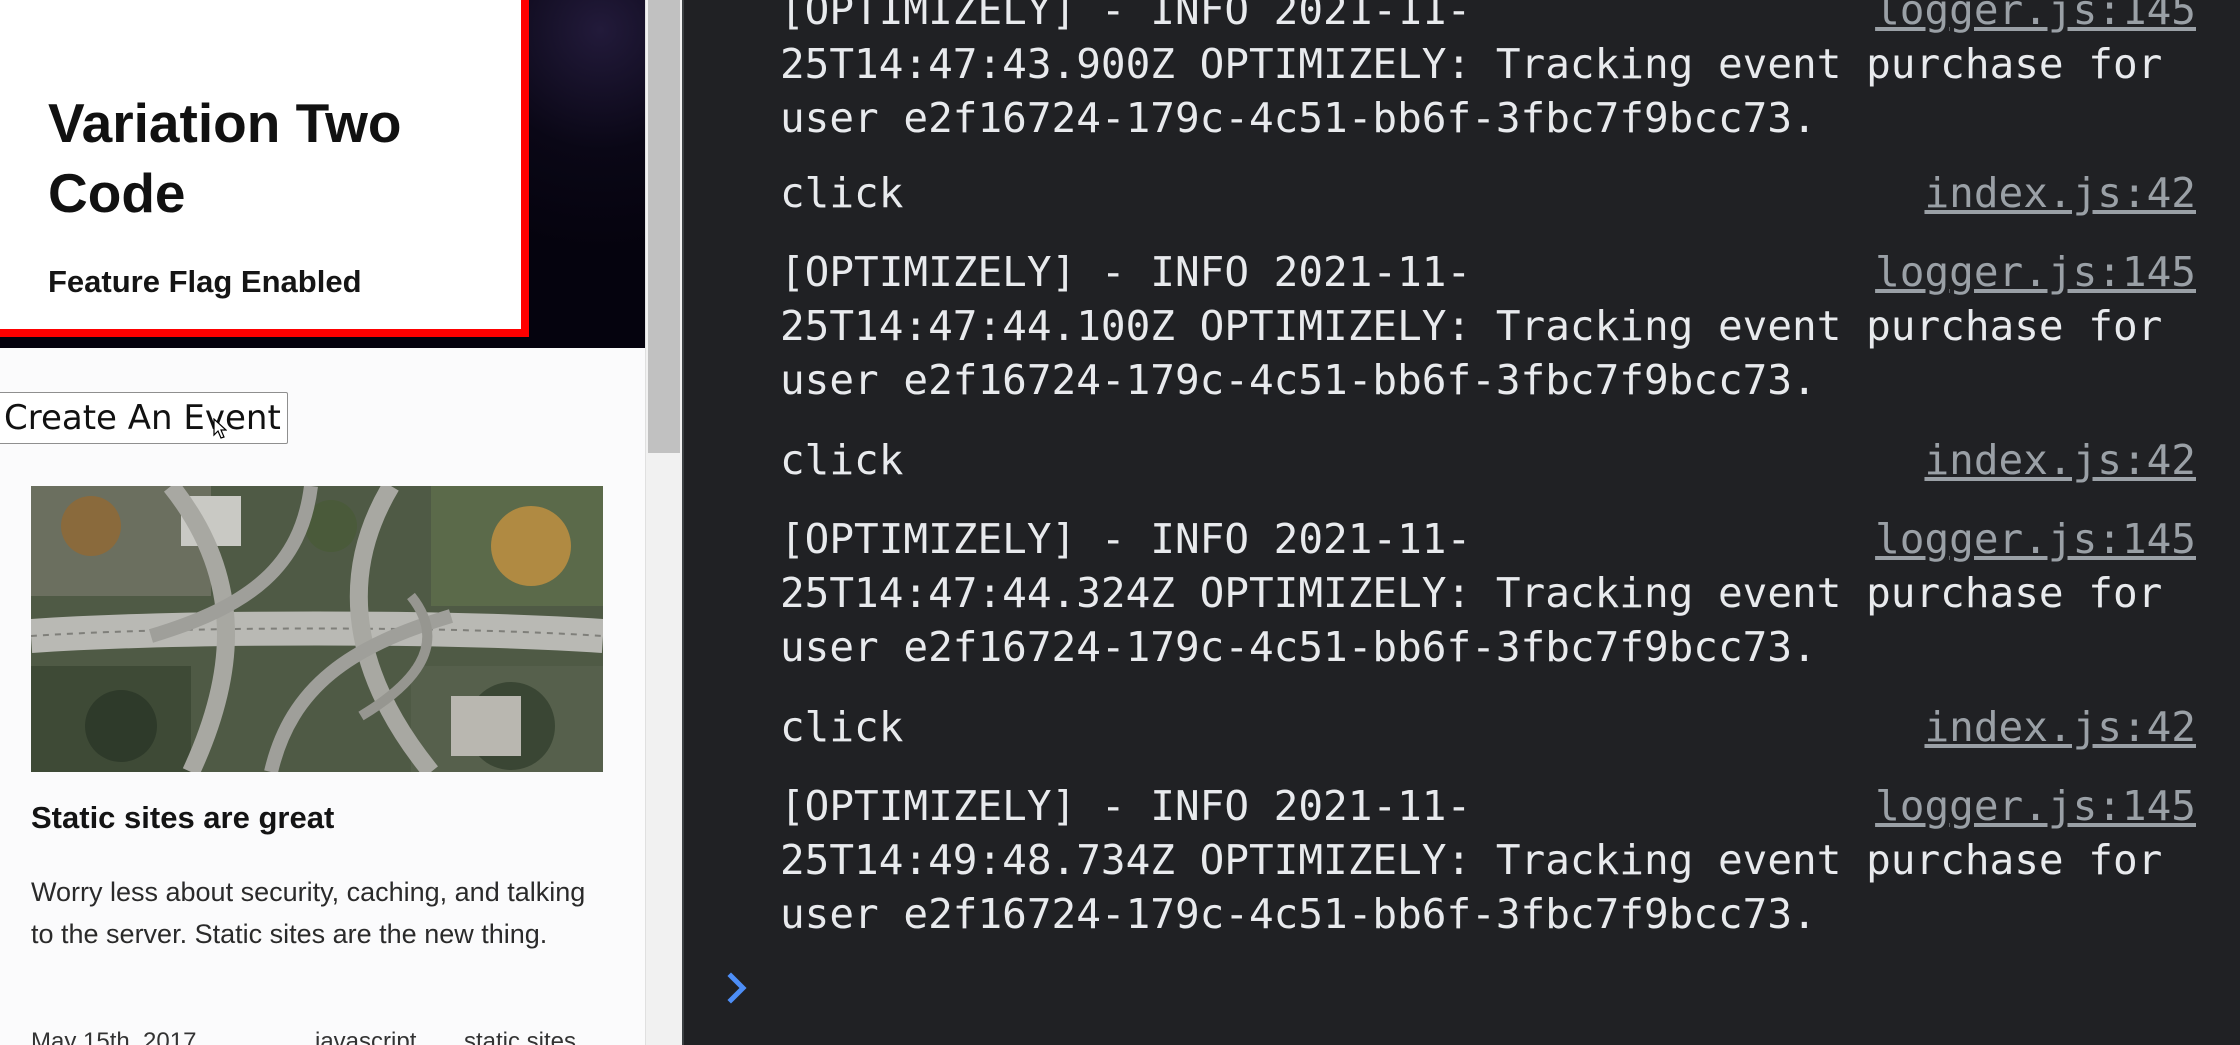  I want to click on chevron-right-icon, so click(738, 988).